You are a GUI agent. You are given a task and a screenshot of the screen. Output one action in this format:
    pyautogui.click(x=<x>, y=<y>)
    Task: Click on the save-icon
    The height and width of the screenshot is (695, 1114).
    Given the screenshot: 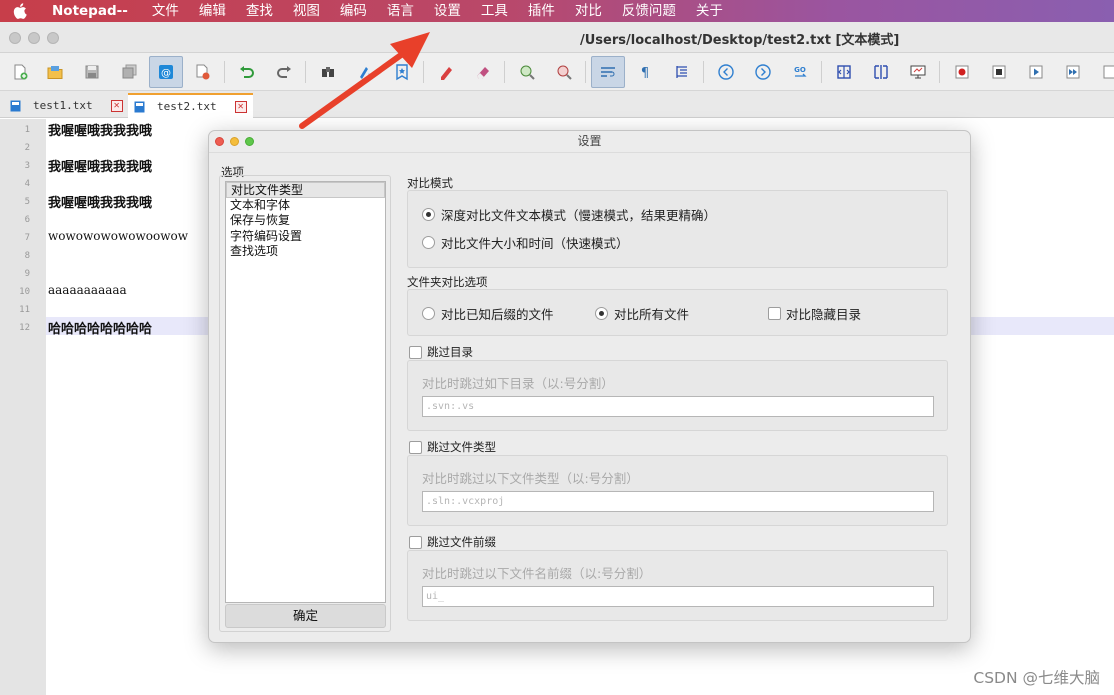 What is the action you would take?
    pyautogui.click(x=92, y=72)
    